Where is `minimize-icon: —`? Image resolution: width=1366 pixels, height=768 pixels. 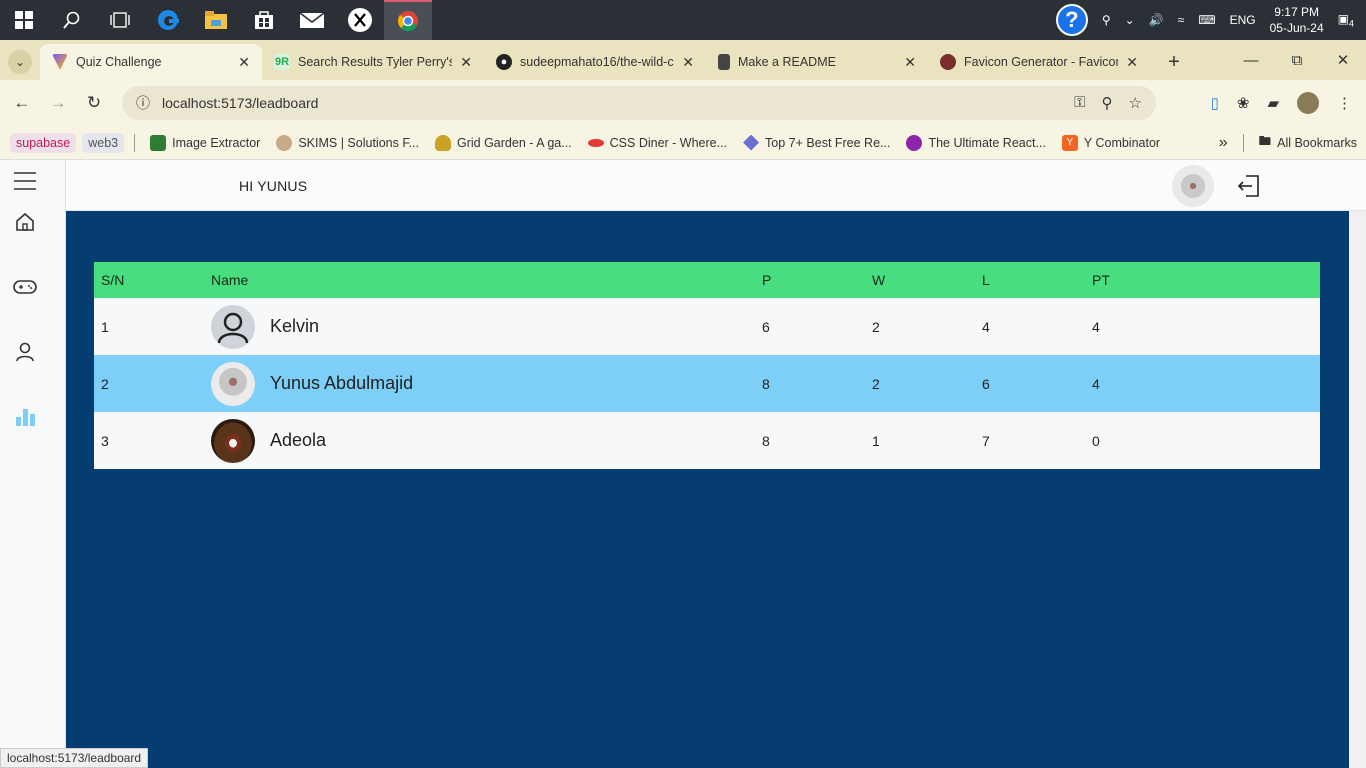
minimize-icon: — is located at coordinates (1251, 60).